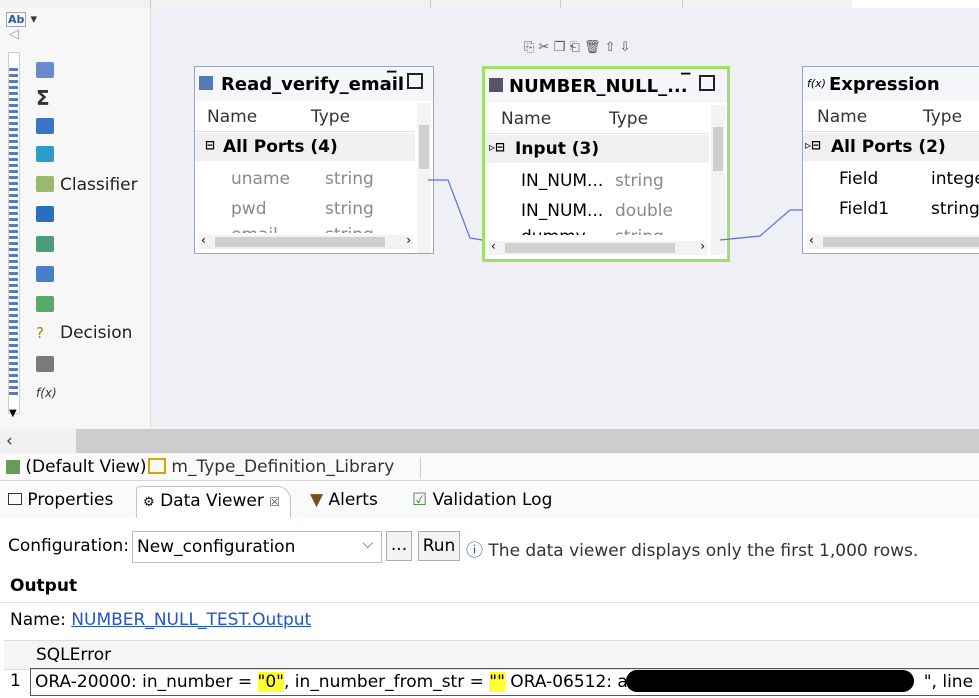  What do you see at coordinates (70, 500) in the screenshot?
I see `tab-label: Properties` at bounding box center [70, 500].